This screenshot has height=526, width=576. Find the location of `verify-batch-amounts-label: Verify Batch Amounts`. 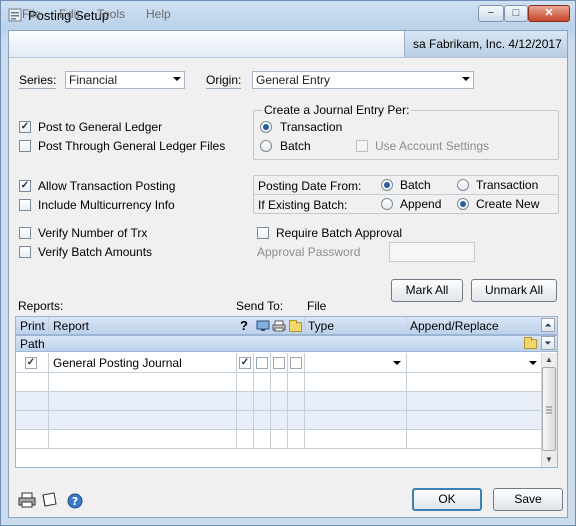

verify-batch-amounts-label: Verify Batch Amounts is located at coordinates (95, 252).